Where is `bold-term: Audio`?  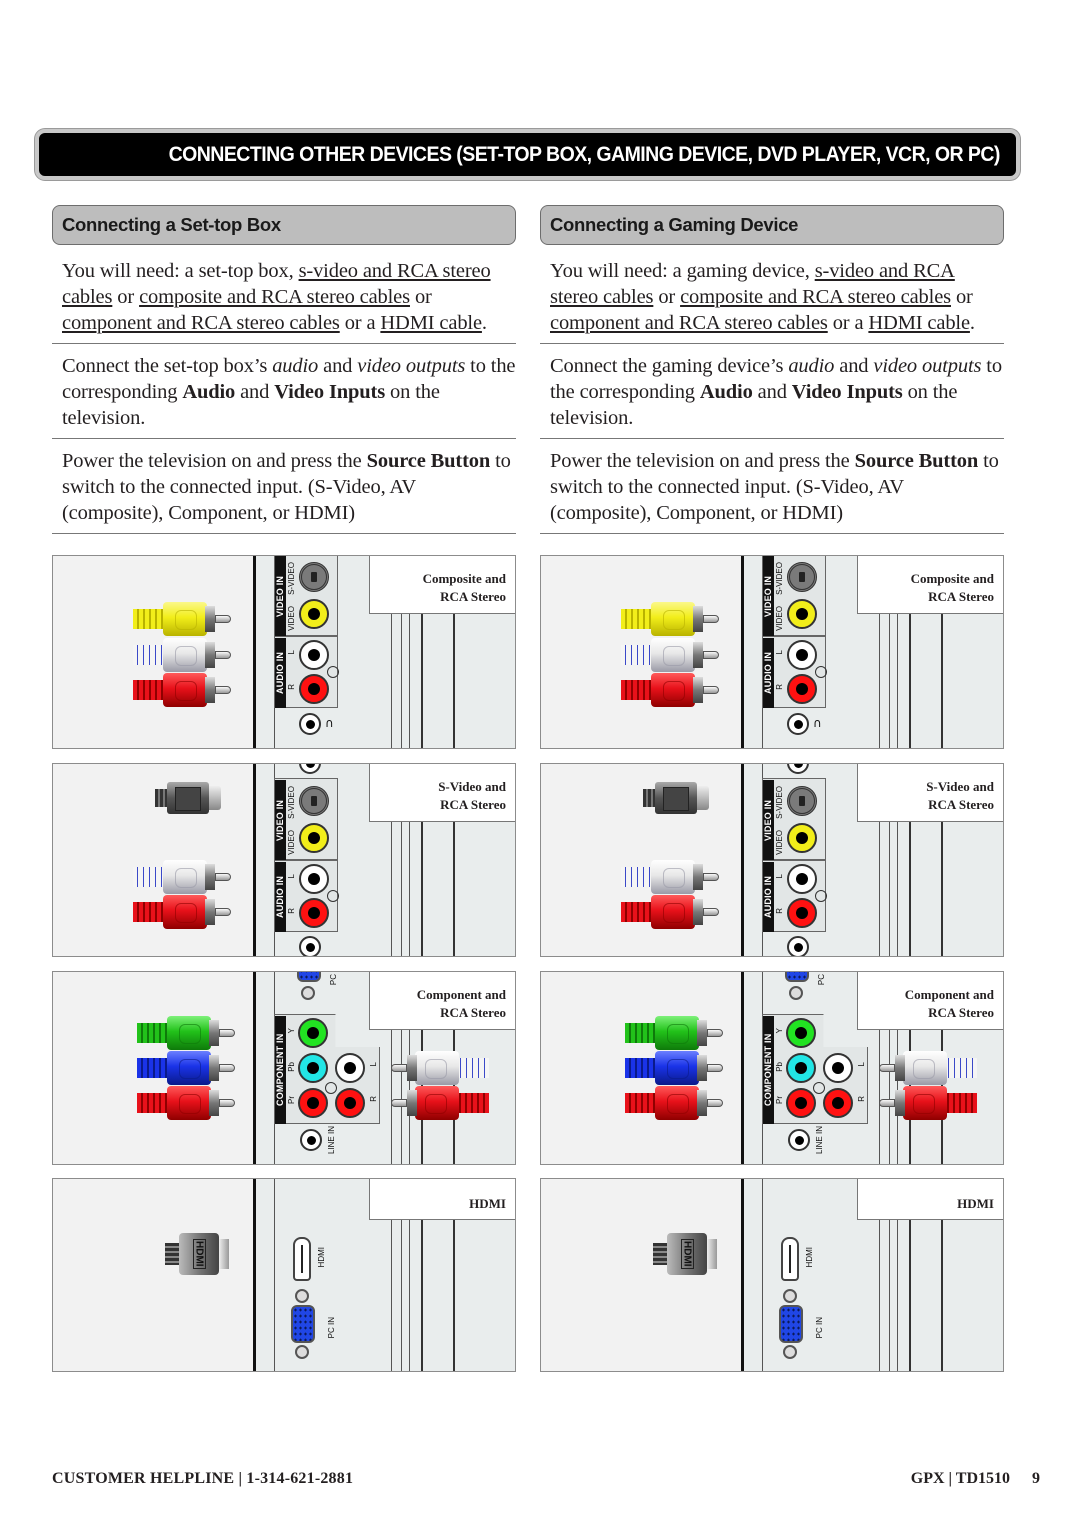
bold-term: Audio is located at coordinates (726, 392).